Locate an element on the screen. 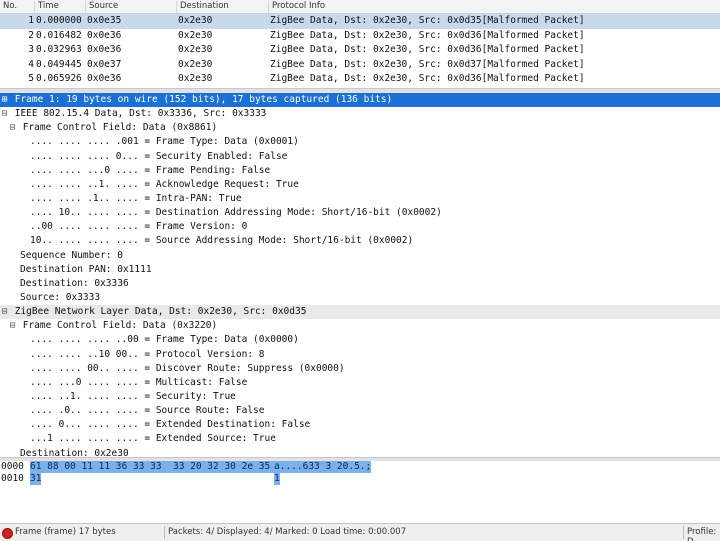  tree-field: Destination: 0x3336 is located at coordinates (360, 284).